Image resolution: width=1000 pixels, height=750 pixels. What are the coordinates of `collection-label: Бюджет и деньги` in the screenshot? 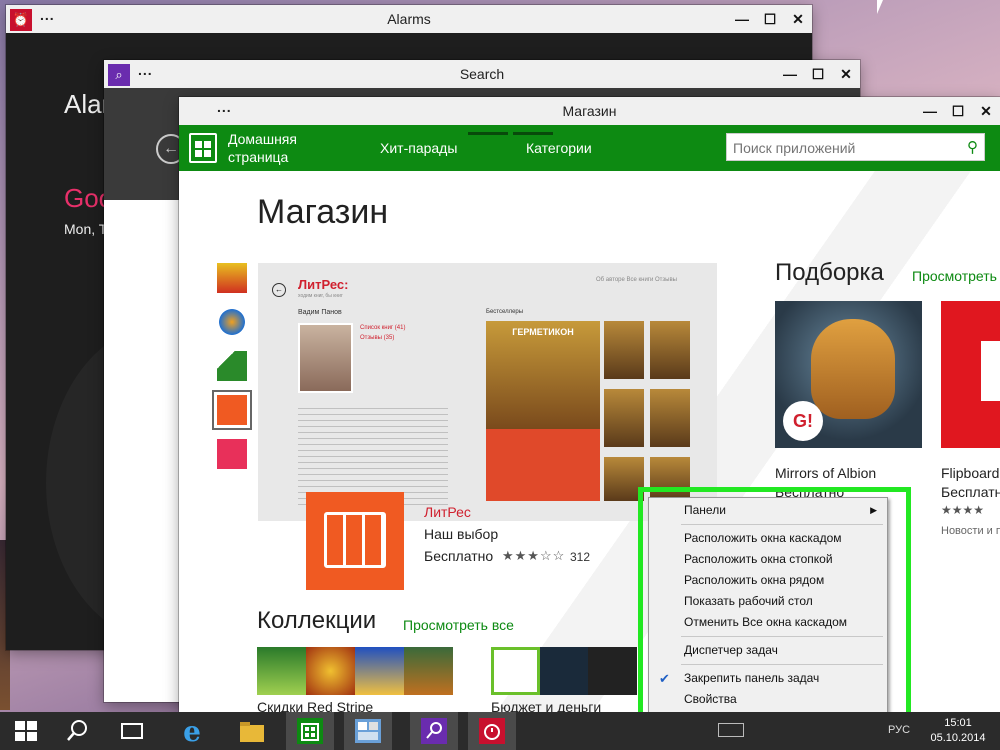 It's located at (546, 705).